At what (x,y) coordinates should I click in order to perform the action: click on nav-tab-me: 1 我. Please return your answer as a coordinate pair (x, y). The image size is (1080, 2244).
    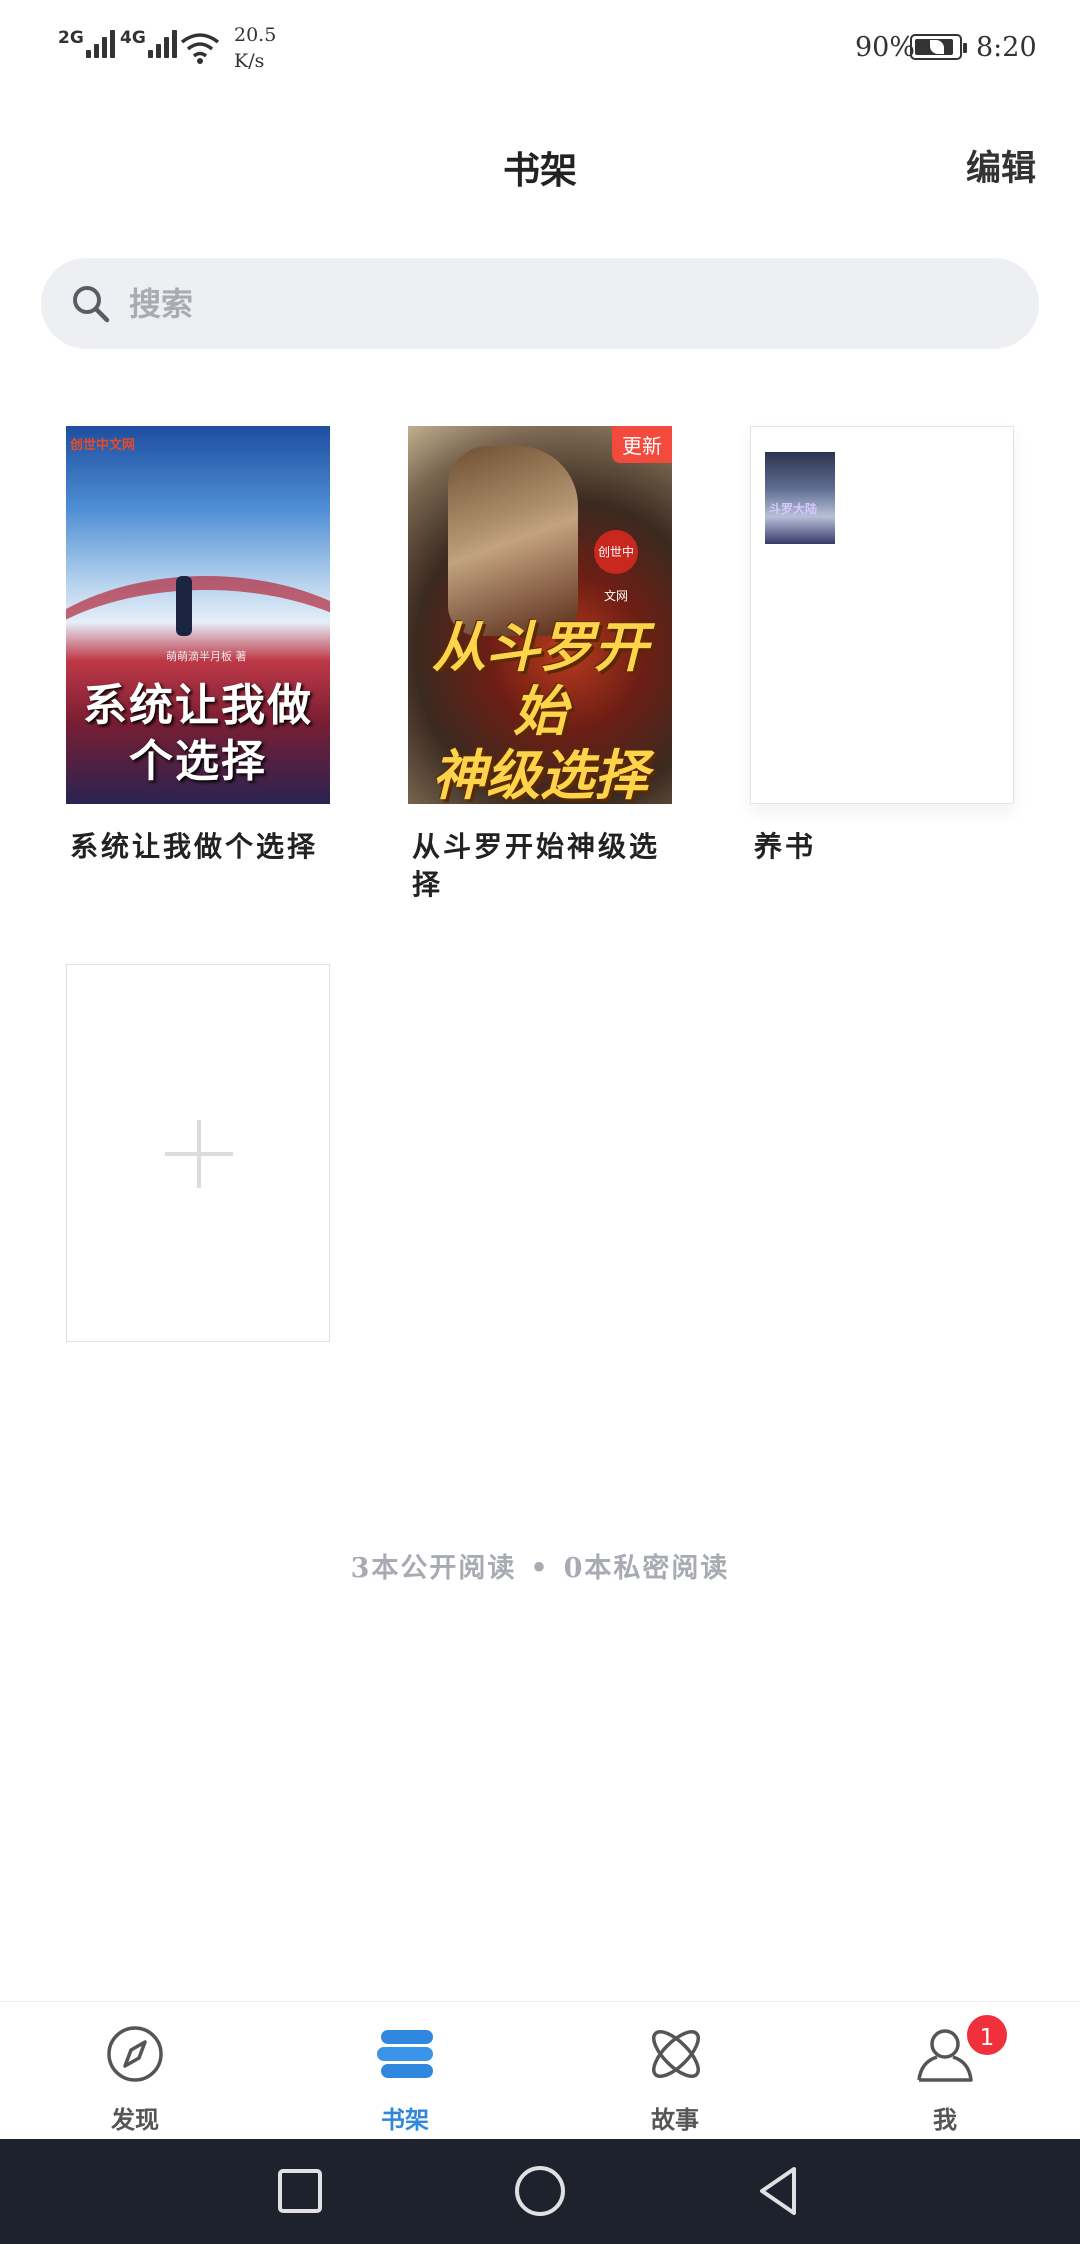
    Looking at the image, I should click on (945, 2071).